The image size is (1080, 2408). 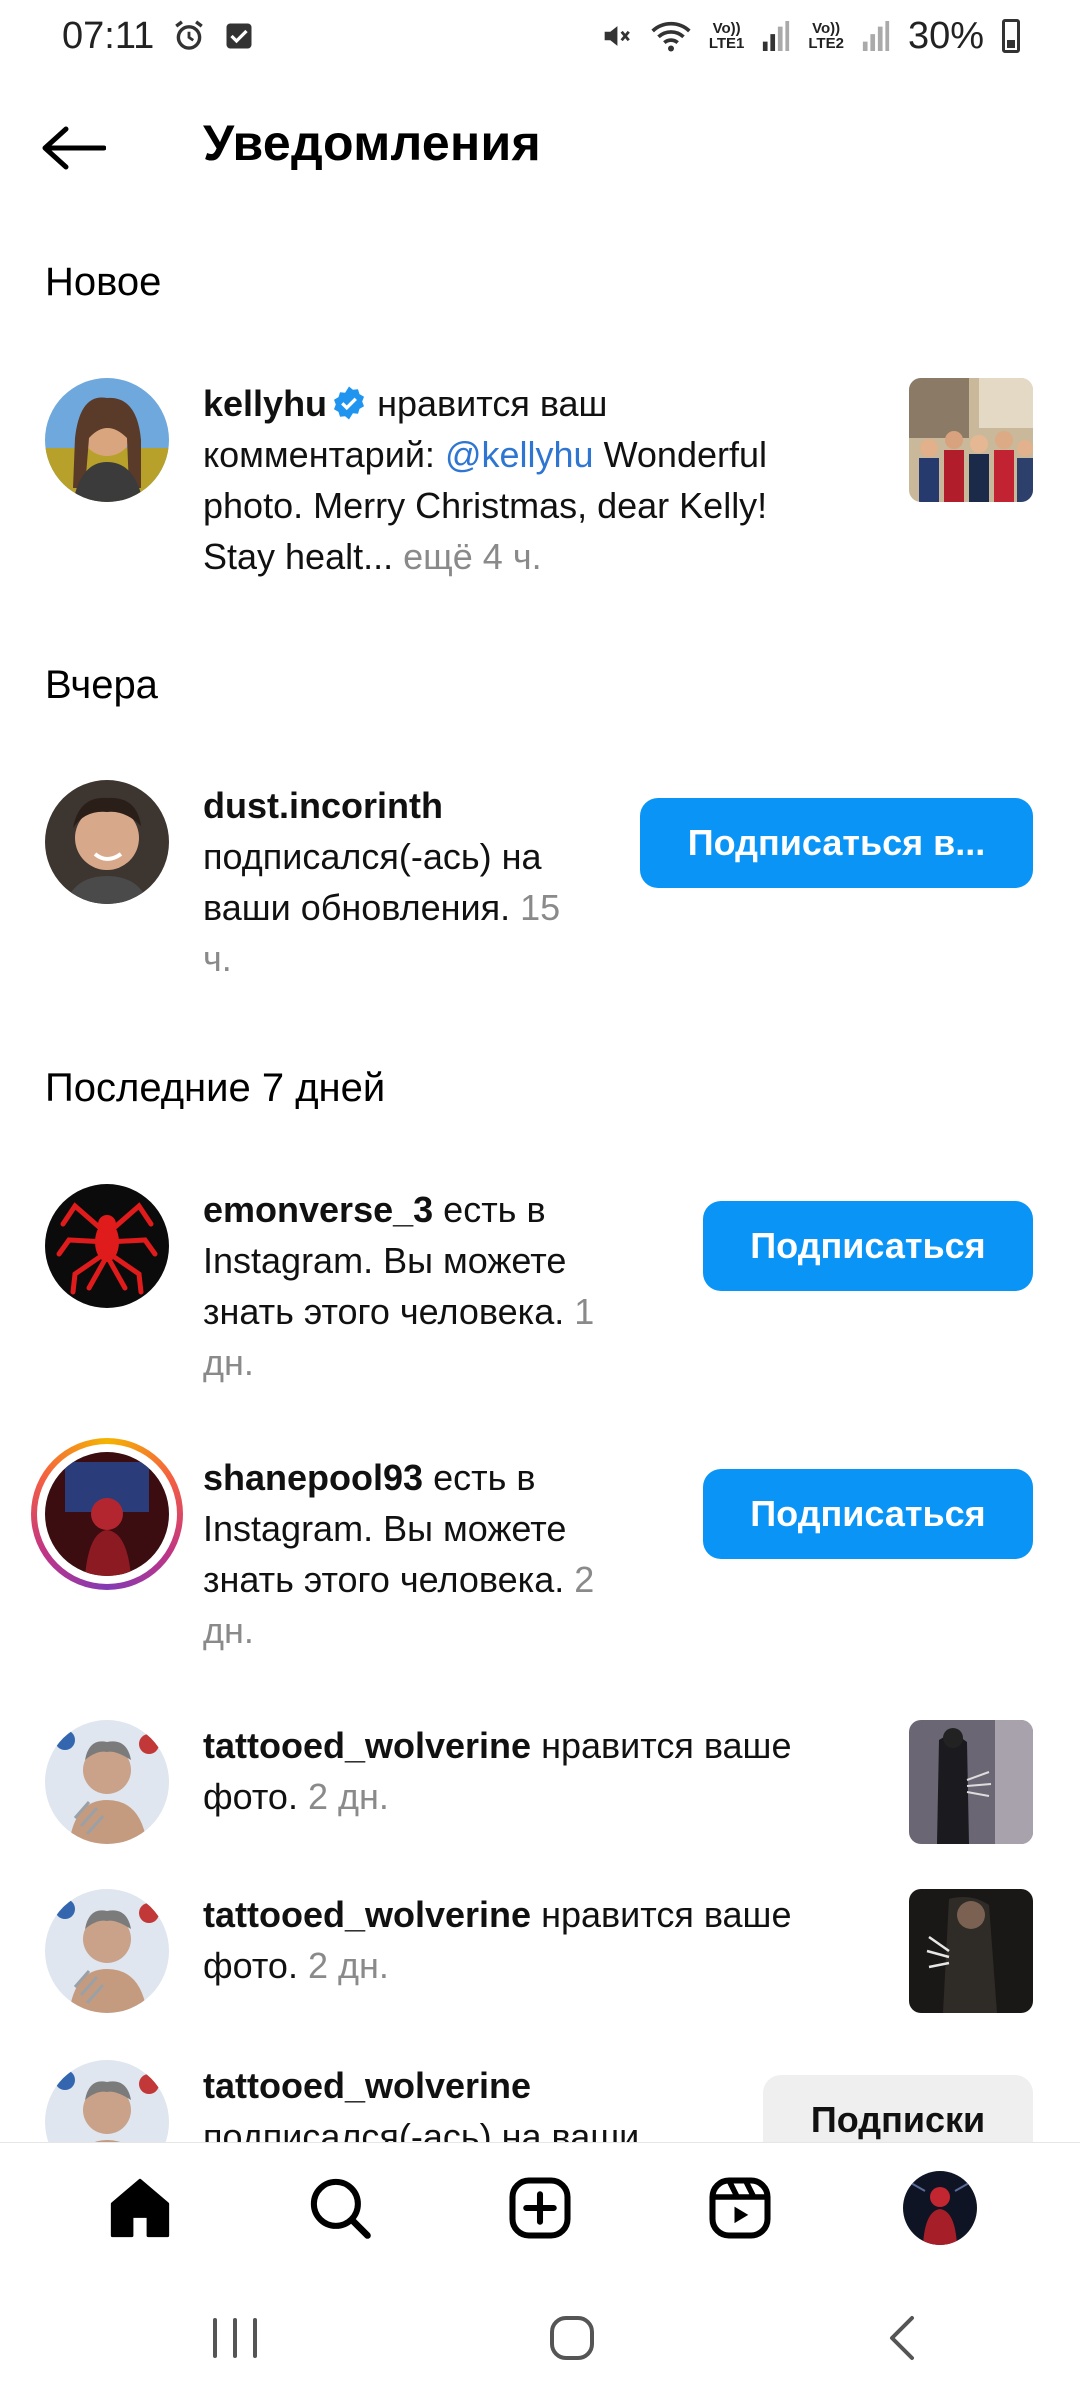 I want to click on nav-profile, so click(x=940, y=2208).